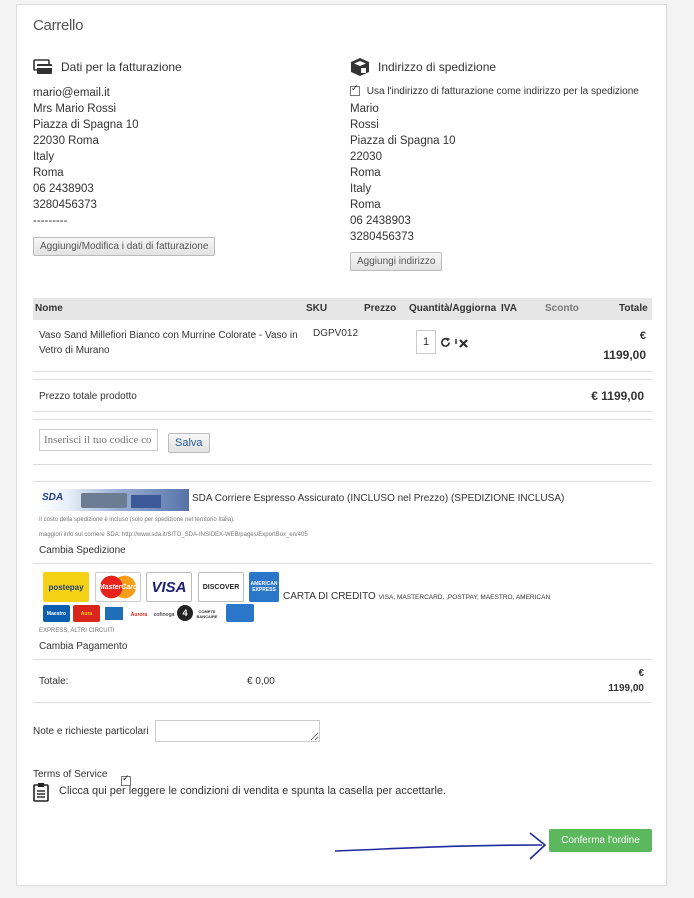 The image size is (694, 898). I want to click on billing-line: Roma, so click(48, 173).